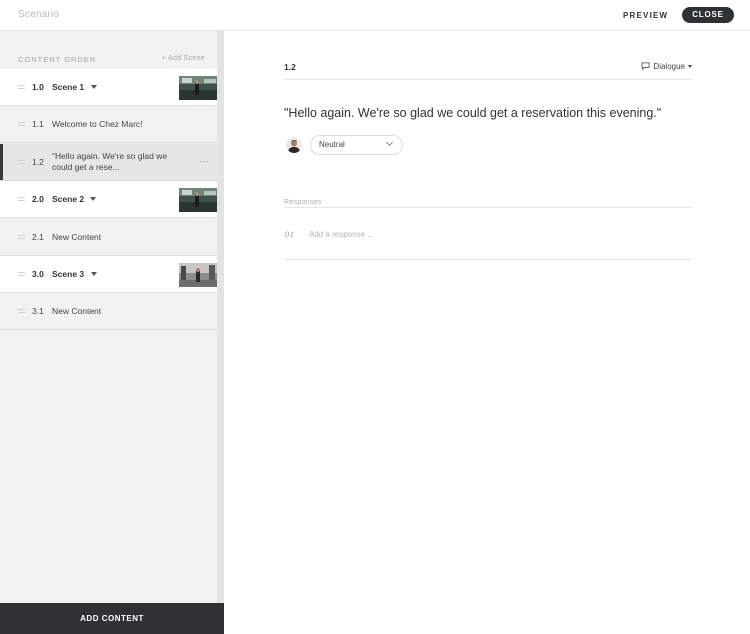 Image resolution: width=750 pixels, height=634 pixels. I want to click on scene-number: 1.0, so click(38, 87).